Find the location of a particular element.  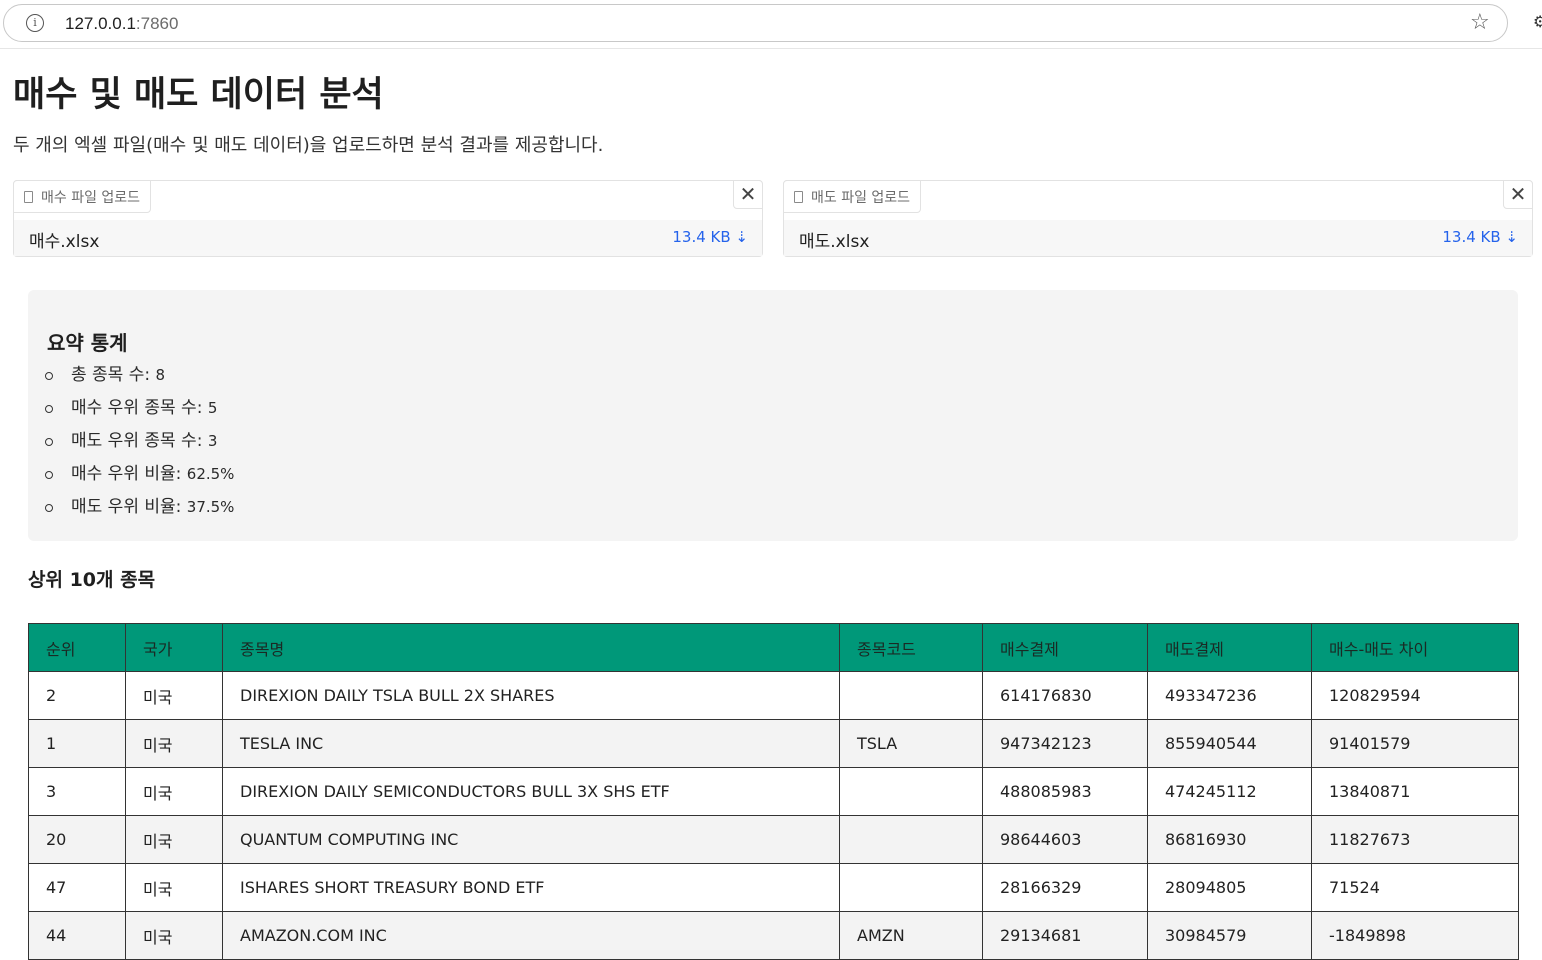

column-header-stock-name: 종목명 is located at coordinates (531, 647).